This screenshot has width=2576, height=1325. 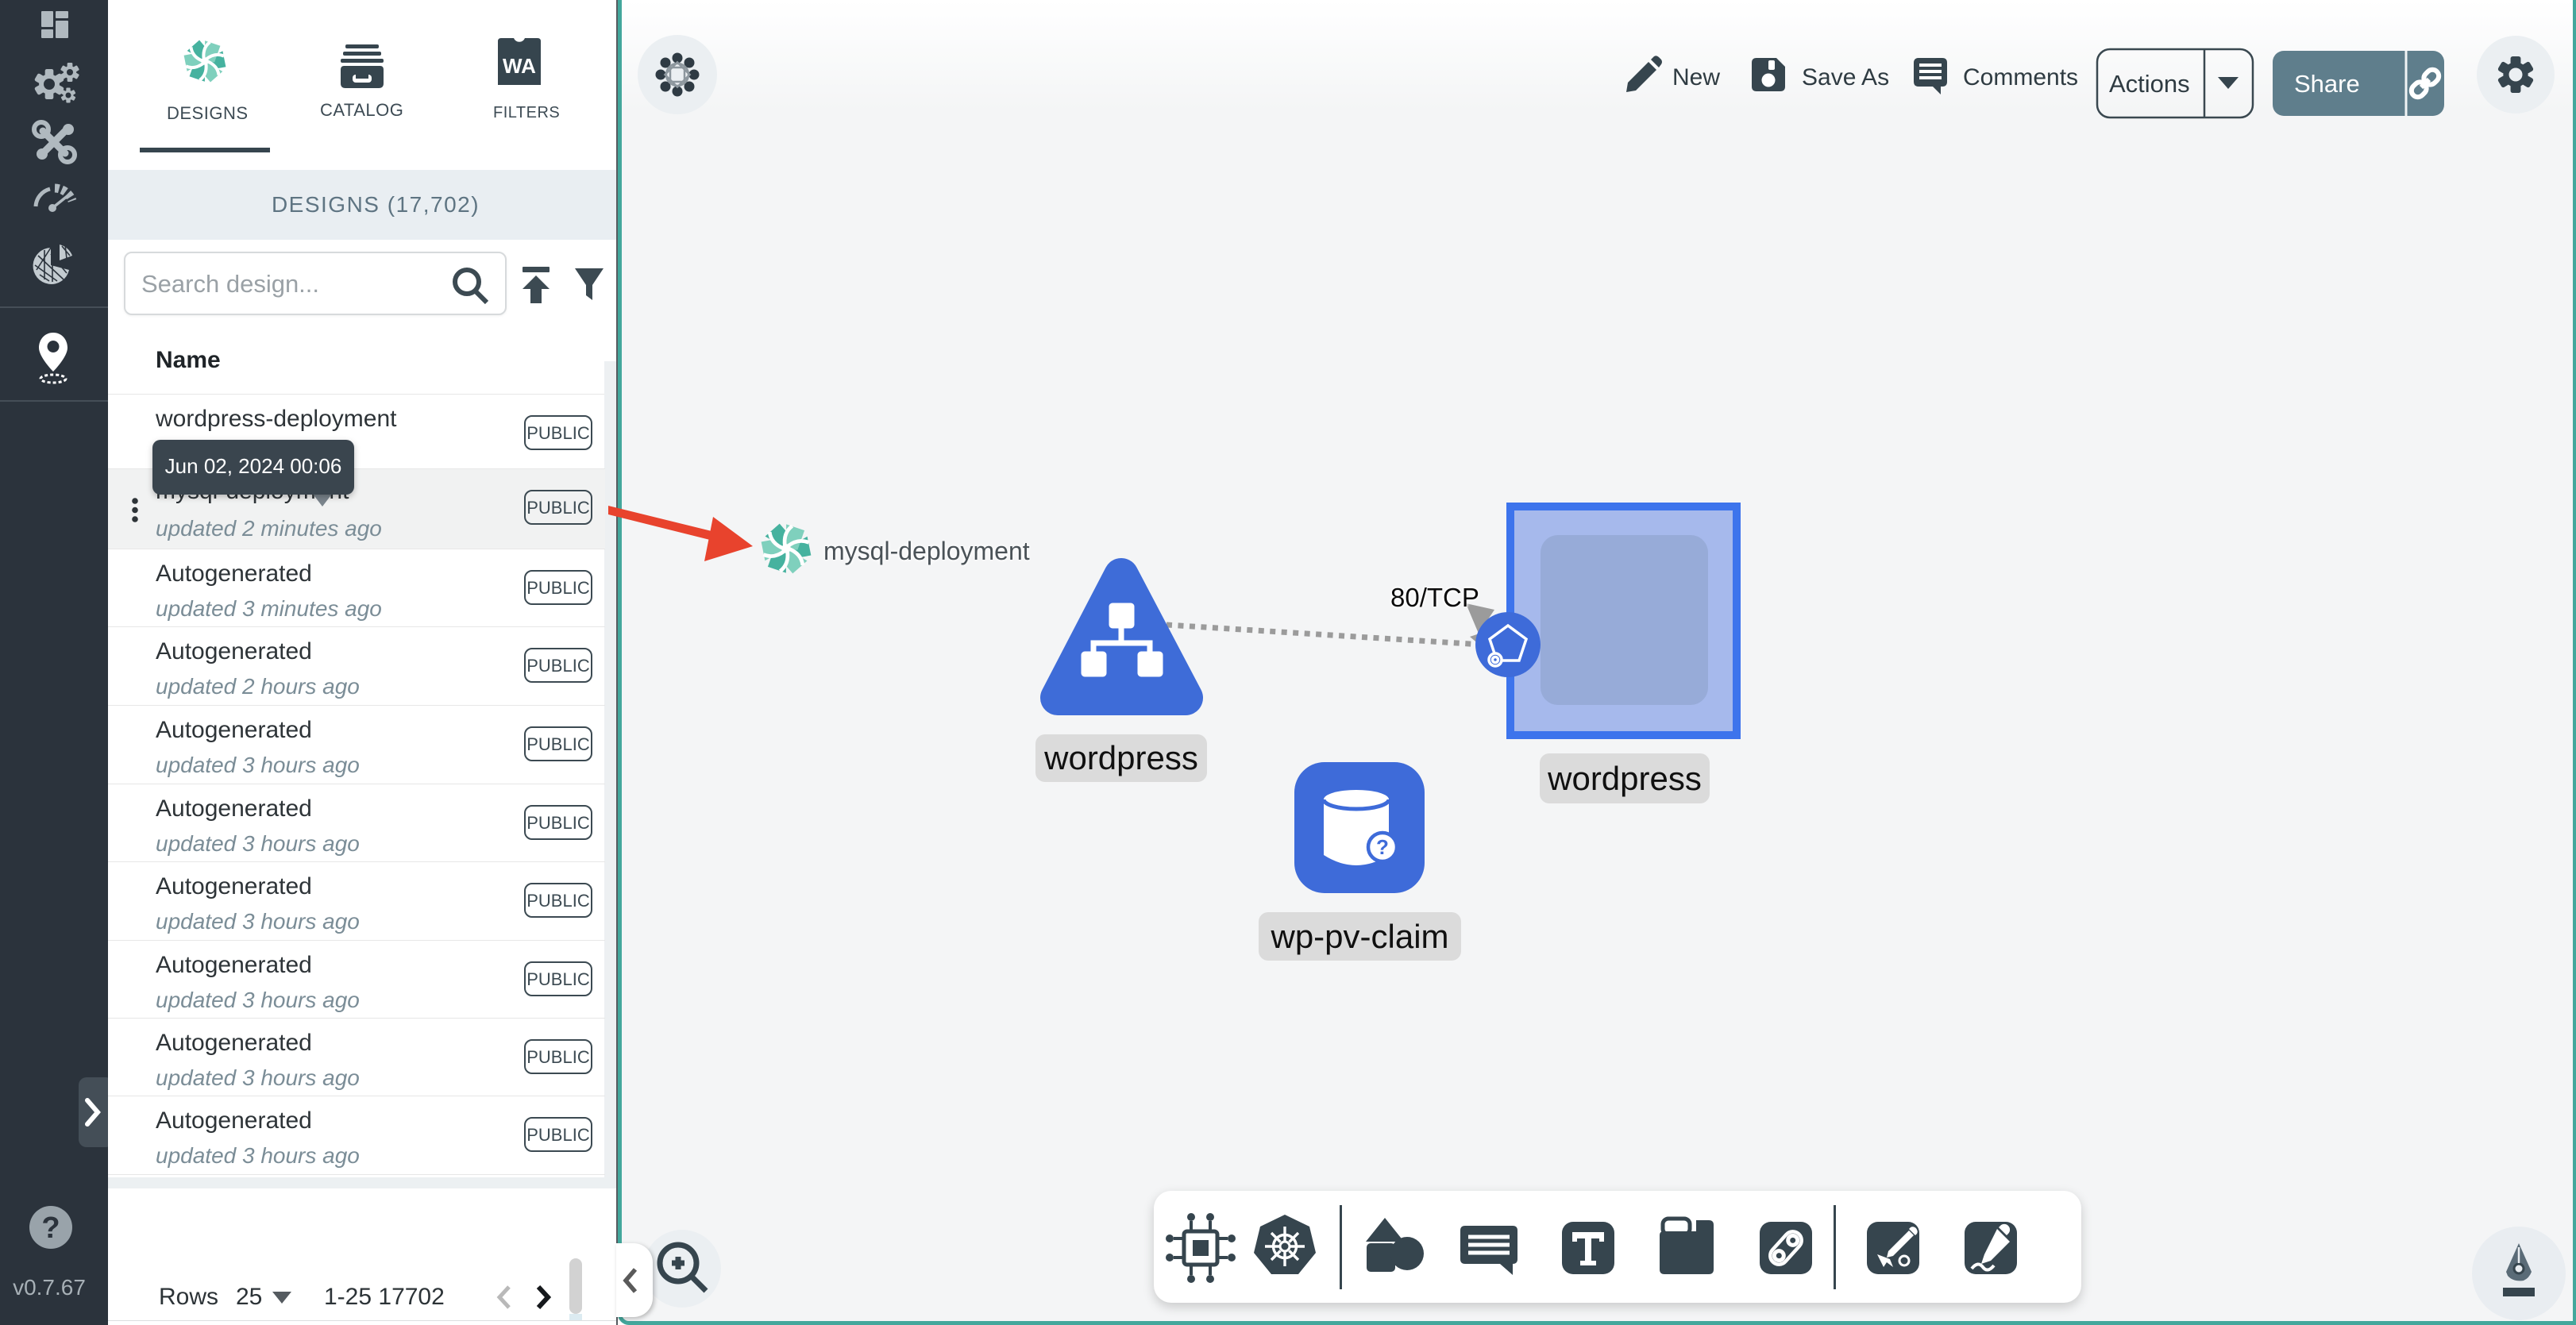 What do you see at coordinates (519, 66) in the screenshot?
I see `svg-text: WA` at bounding box center [519, 66].